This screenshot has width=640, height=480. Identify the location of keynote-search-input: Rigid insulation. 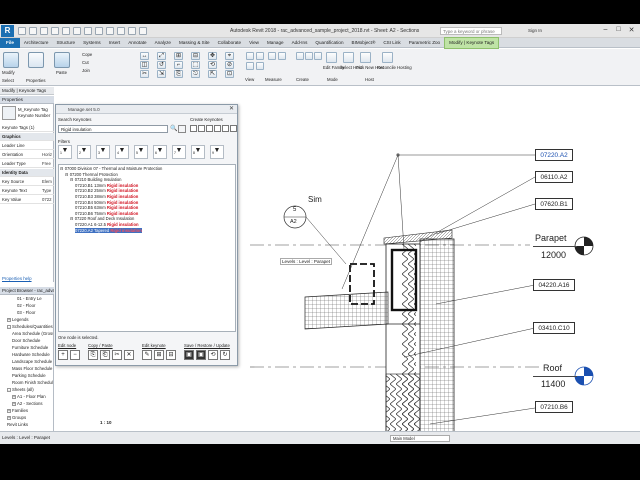
(113, 129).